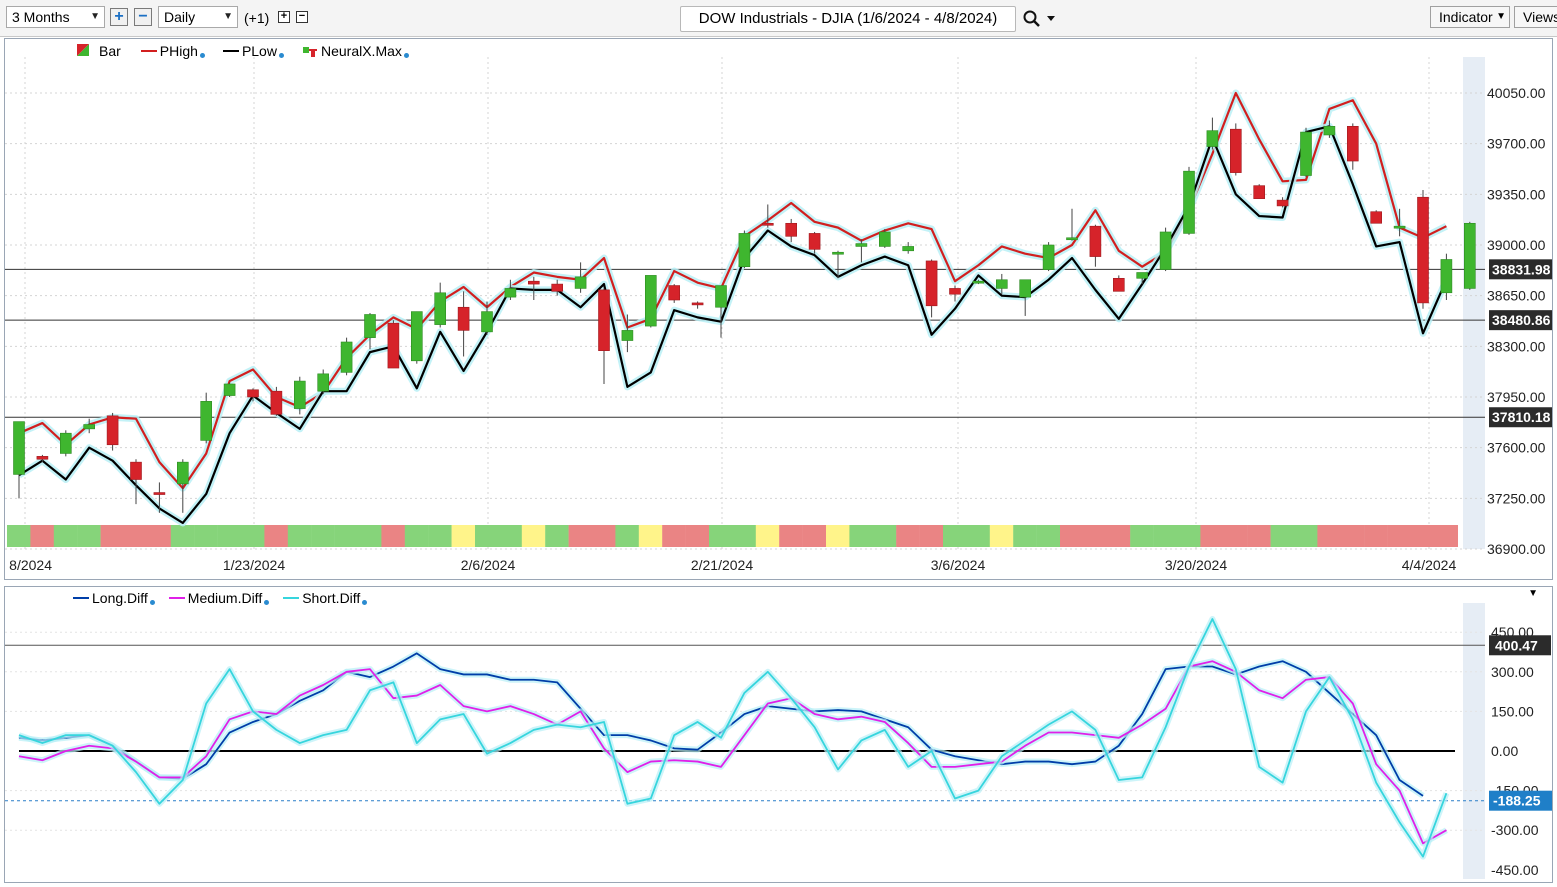 The image size is (1557, 887). I want to click on views-button: Views, so click(1535, 17).